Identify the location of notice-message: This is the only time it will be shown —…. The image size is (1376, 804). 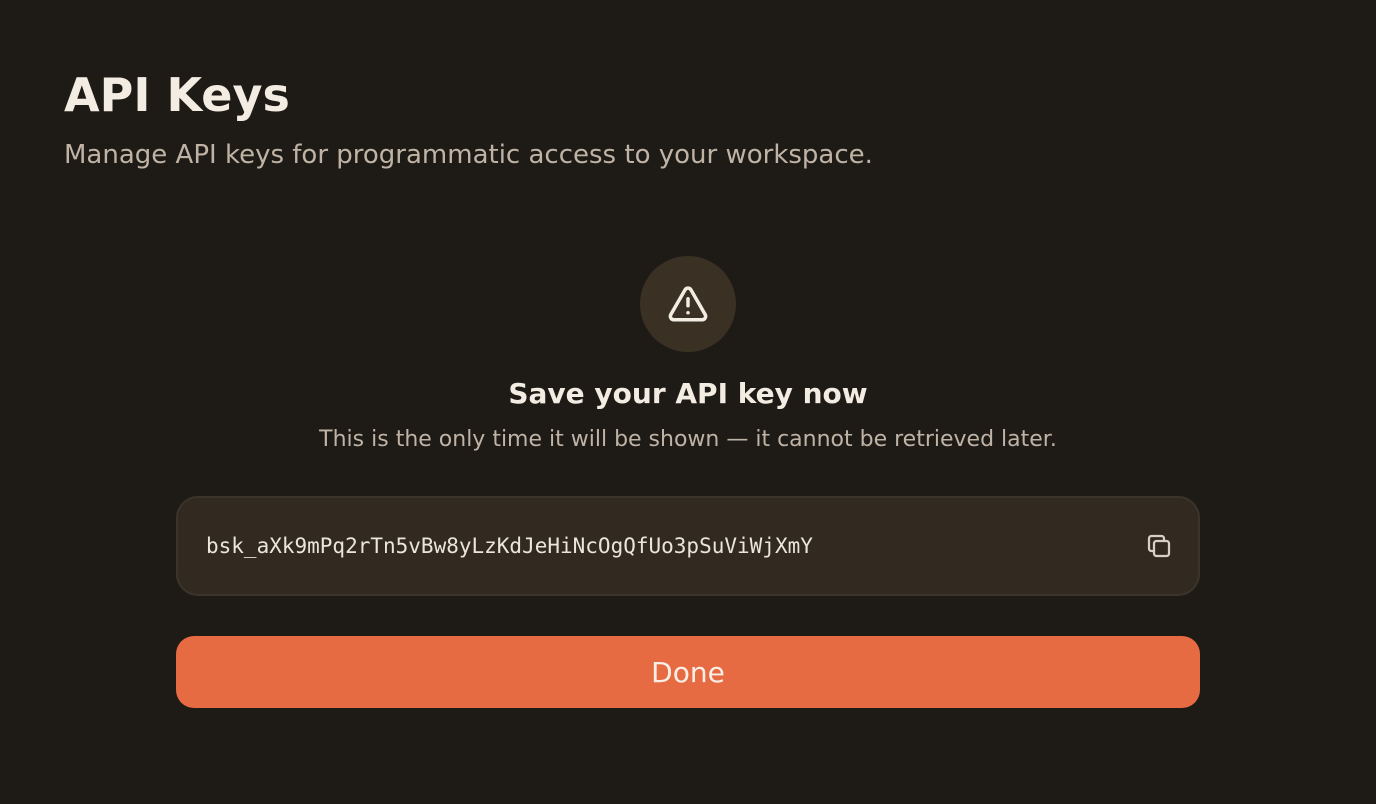
(688, 439).